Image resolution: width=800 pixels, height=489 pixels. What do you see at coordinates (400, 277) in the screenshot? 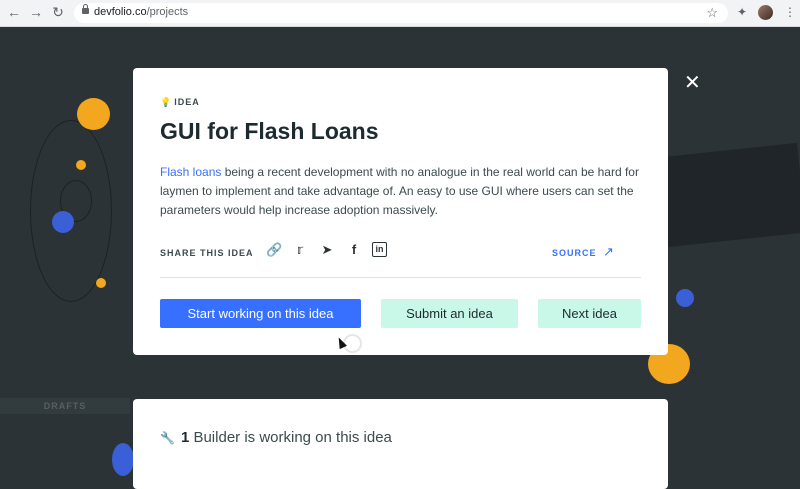
I see `divider` at bounding box center [400, 277].